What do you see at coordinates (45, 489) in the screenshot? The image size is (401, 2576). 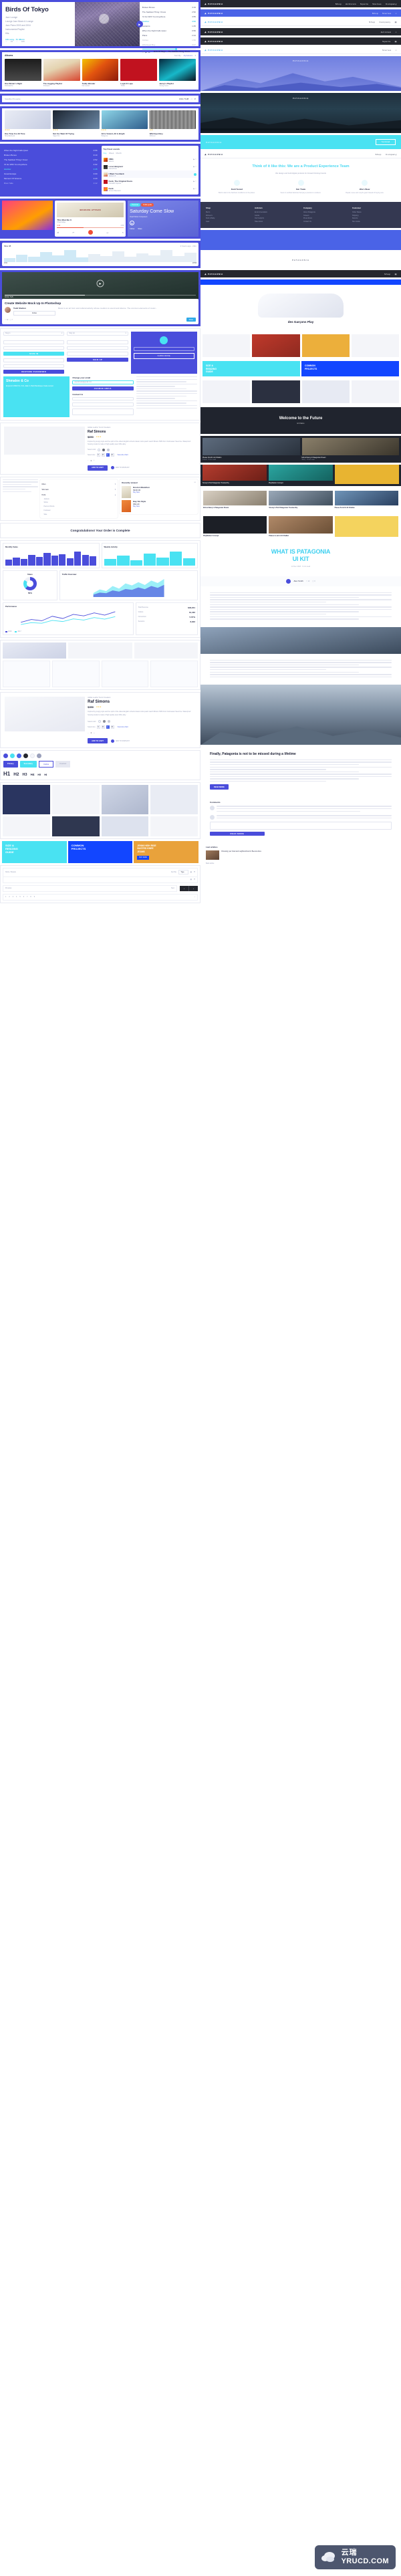 I see `filter-woman: Woman` at bounding box center [45, 489].